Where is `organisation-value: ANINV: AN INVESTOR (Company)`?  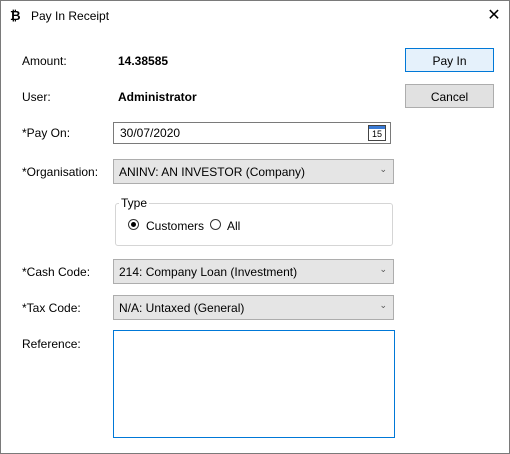 organisation-value: ANINV: AN INVESTOR (Company) is located at coordinates (212, 172).